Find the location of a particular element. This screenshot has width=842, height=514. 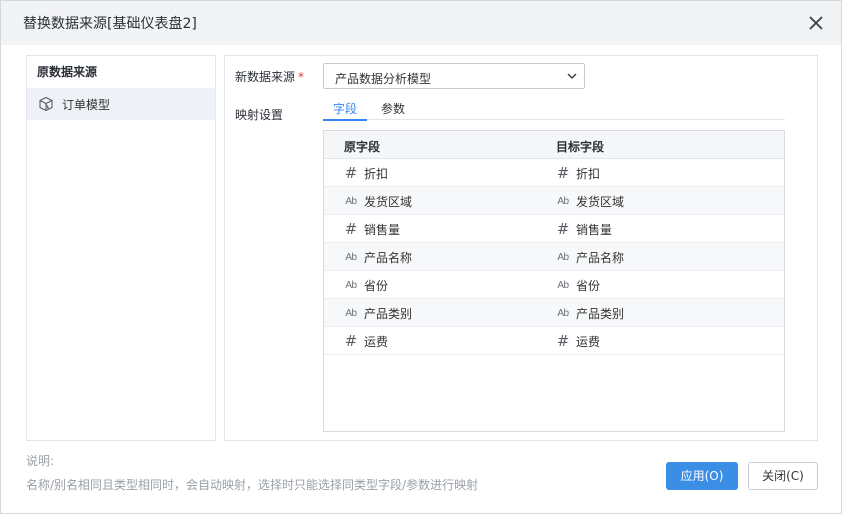

original-source-item-label: 订单模型 is located at coordinates (86, 104).